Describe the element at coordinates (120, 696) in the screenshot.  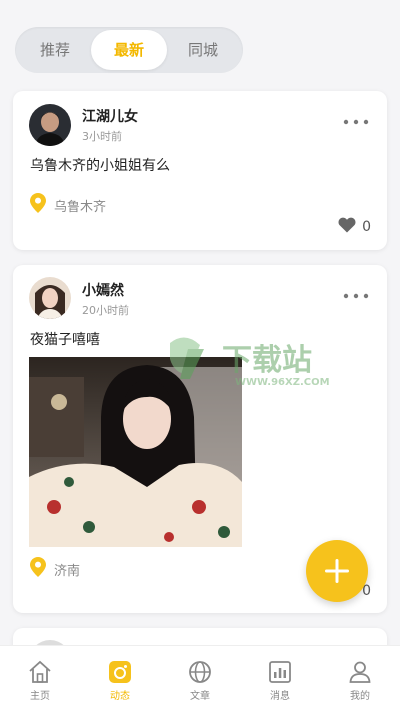
I see `nav-moments-label: 动态` at that location.